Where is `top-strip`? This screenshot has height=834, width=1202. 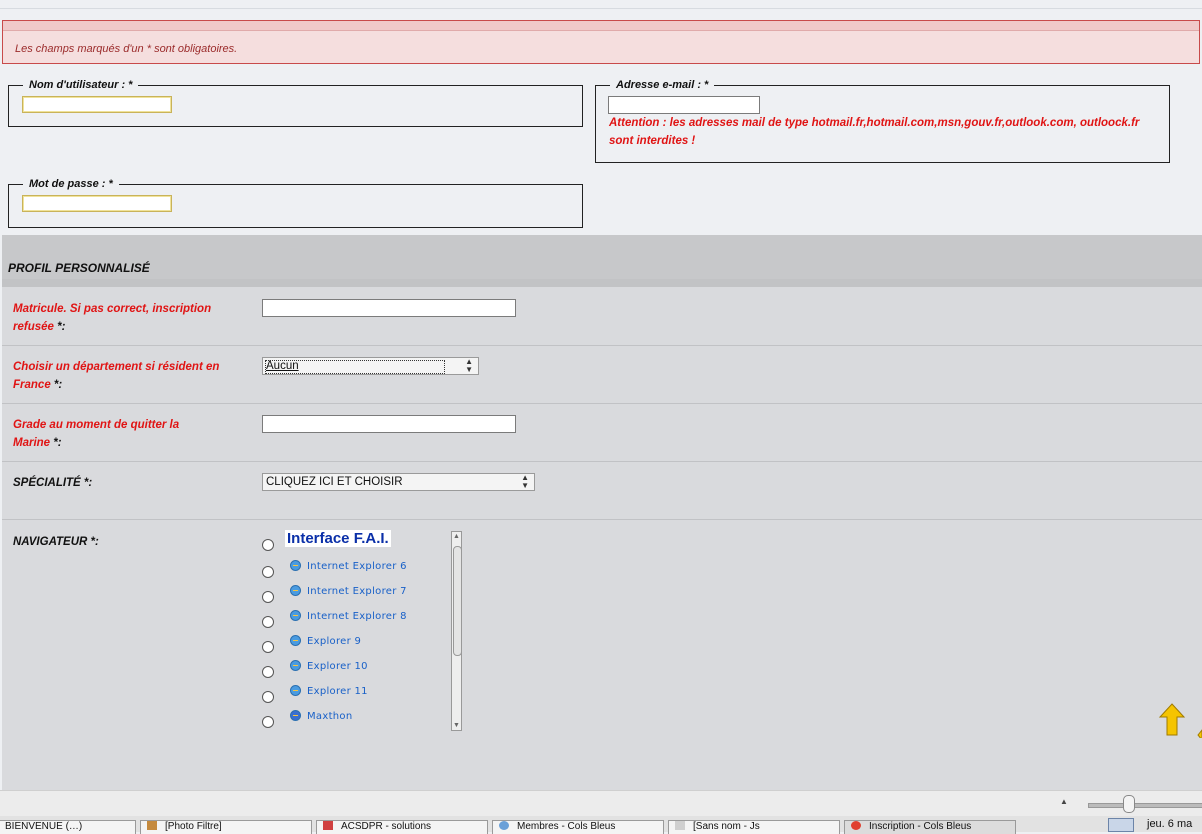
top-strip is located at coordinates (601, 4).